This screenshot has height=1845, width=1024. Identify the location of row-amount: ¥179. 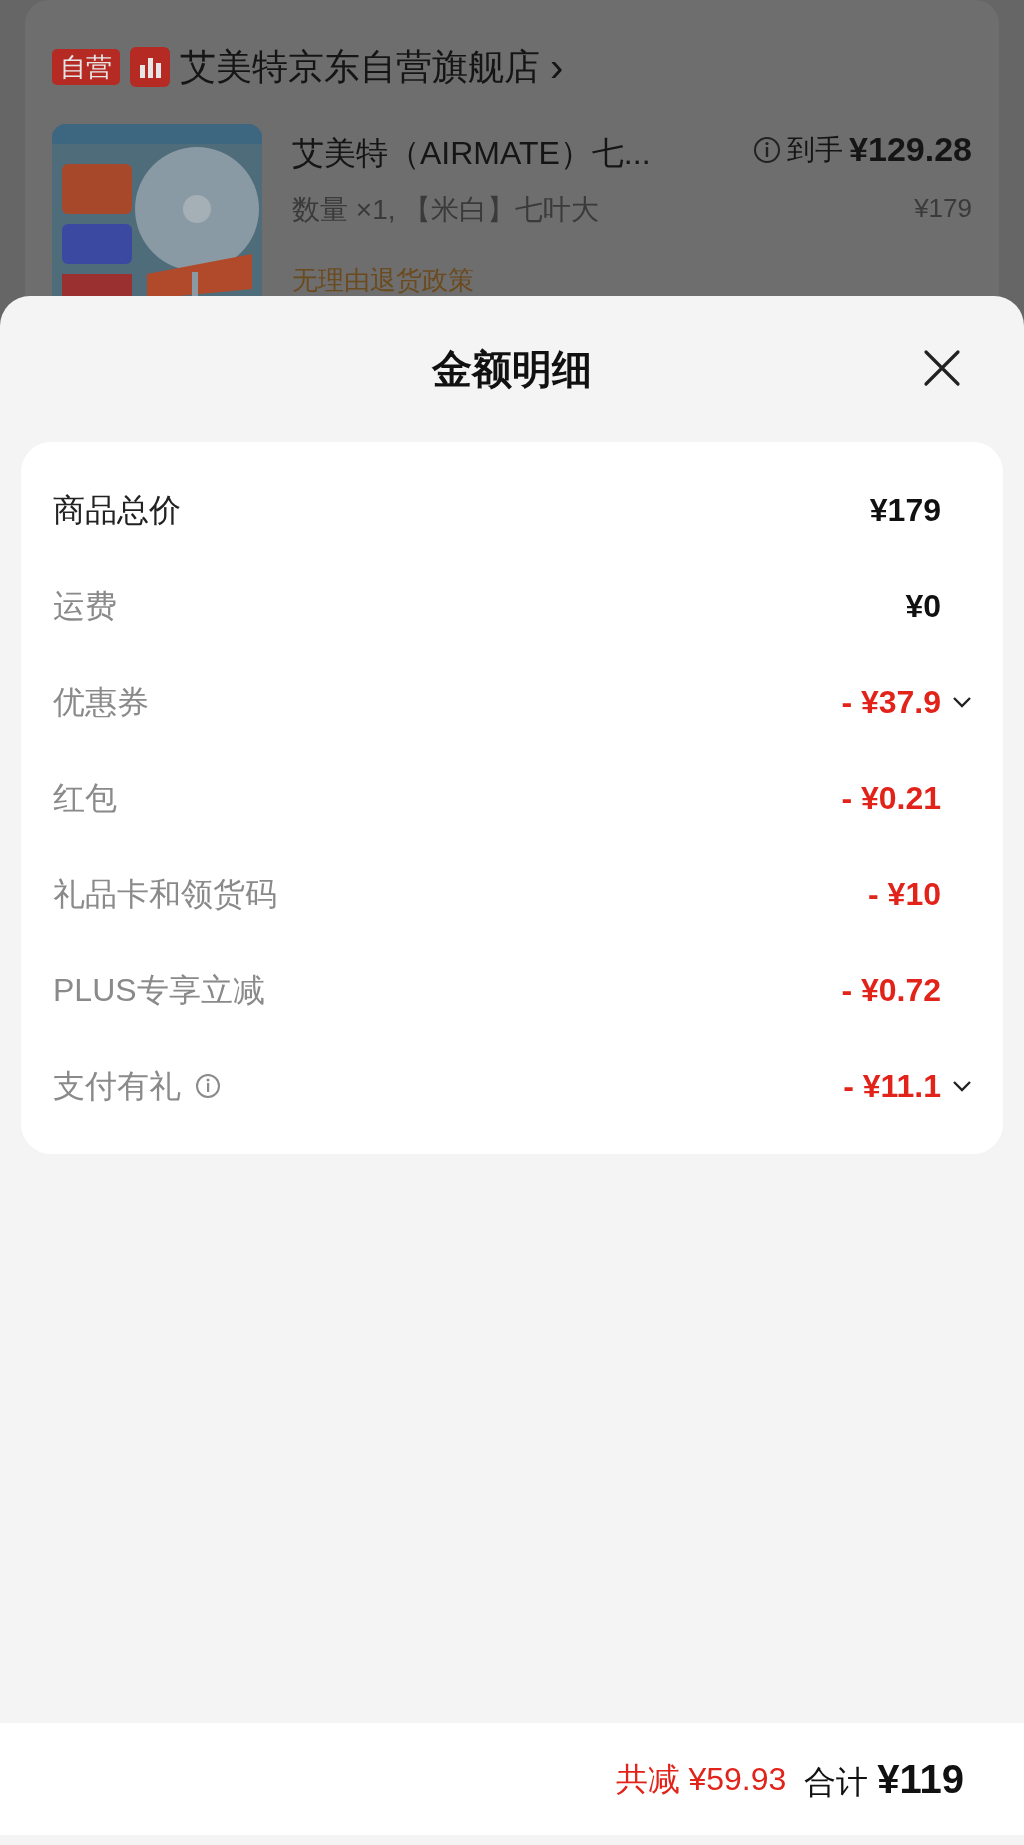
(905, 510).